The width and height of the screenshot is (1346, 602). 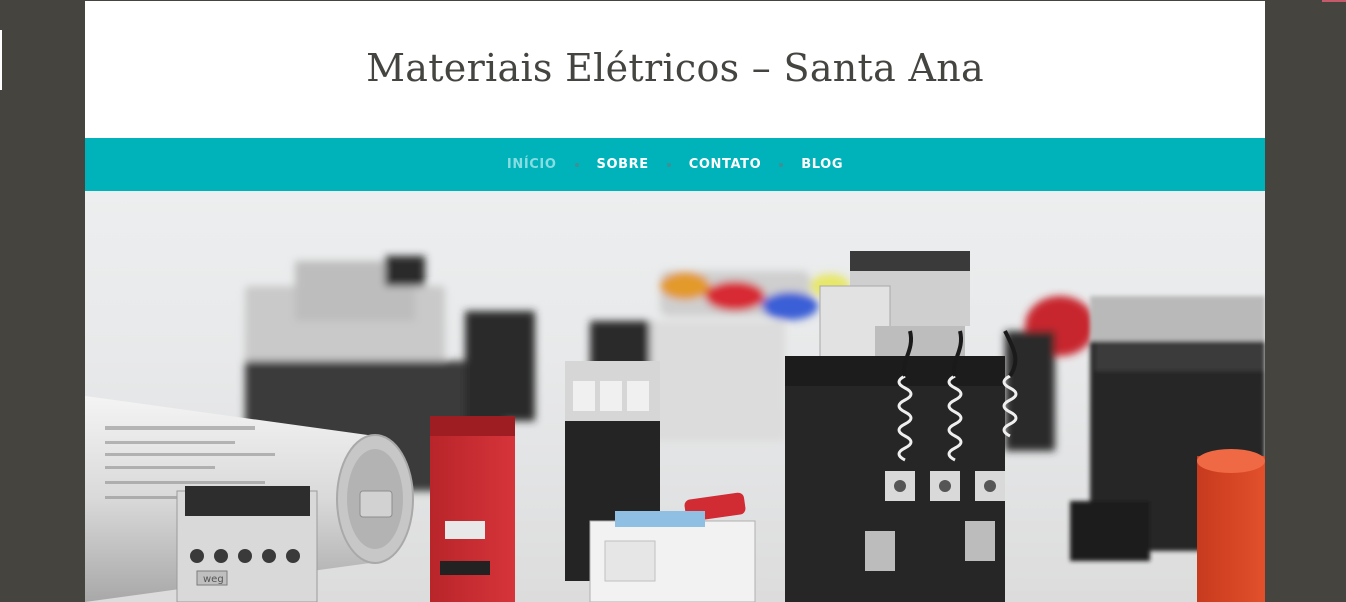 What do you see at coordinates (213, 579) in the screenshot?
I see `weg-logo-text: weg` at bounding box center [213, 579].